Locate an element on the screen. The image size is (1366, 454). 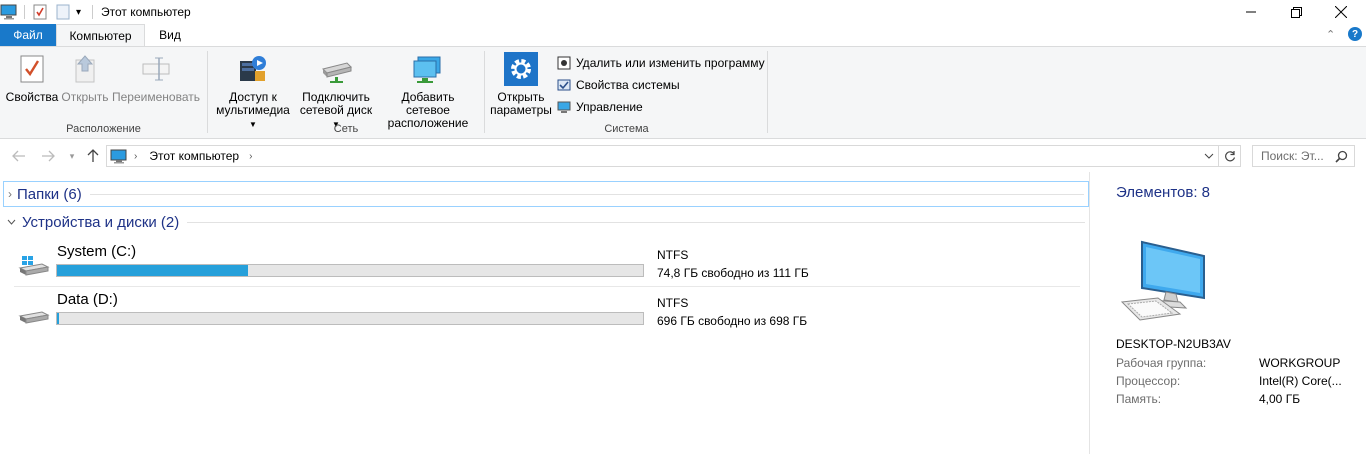
settings-gear-icon is located at coordinates (521, 69).